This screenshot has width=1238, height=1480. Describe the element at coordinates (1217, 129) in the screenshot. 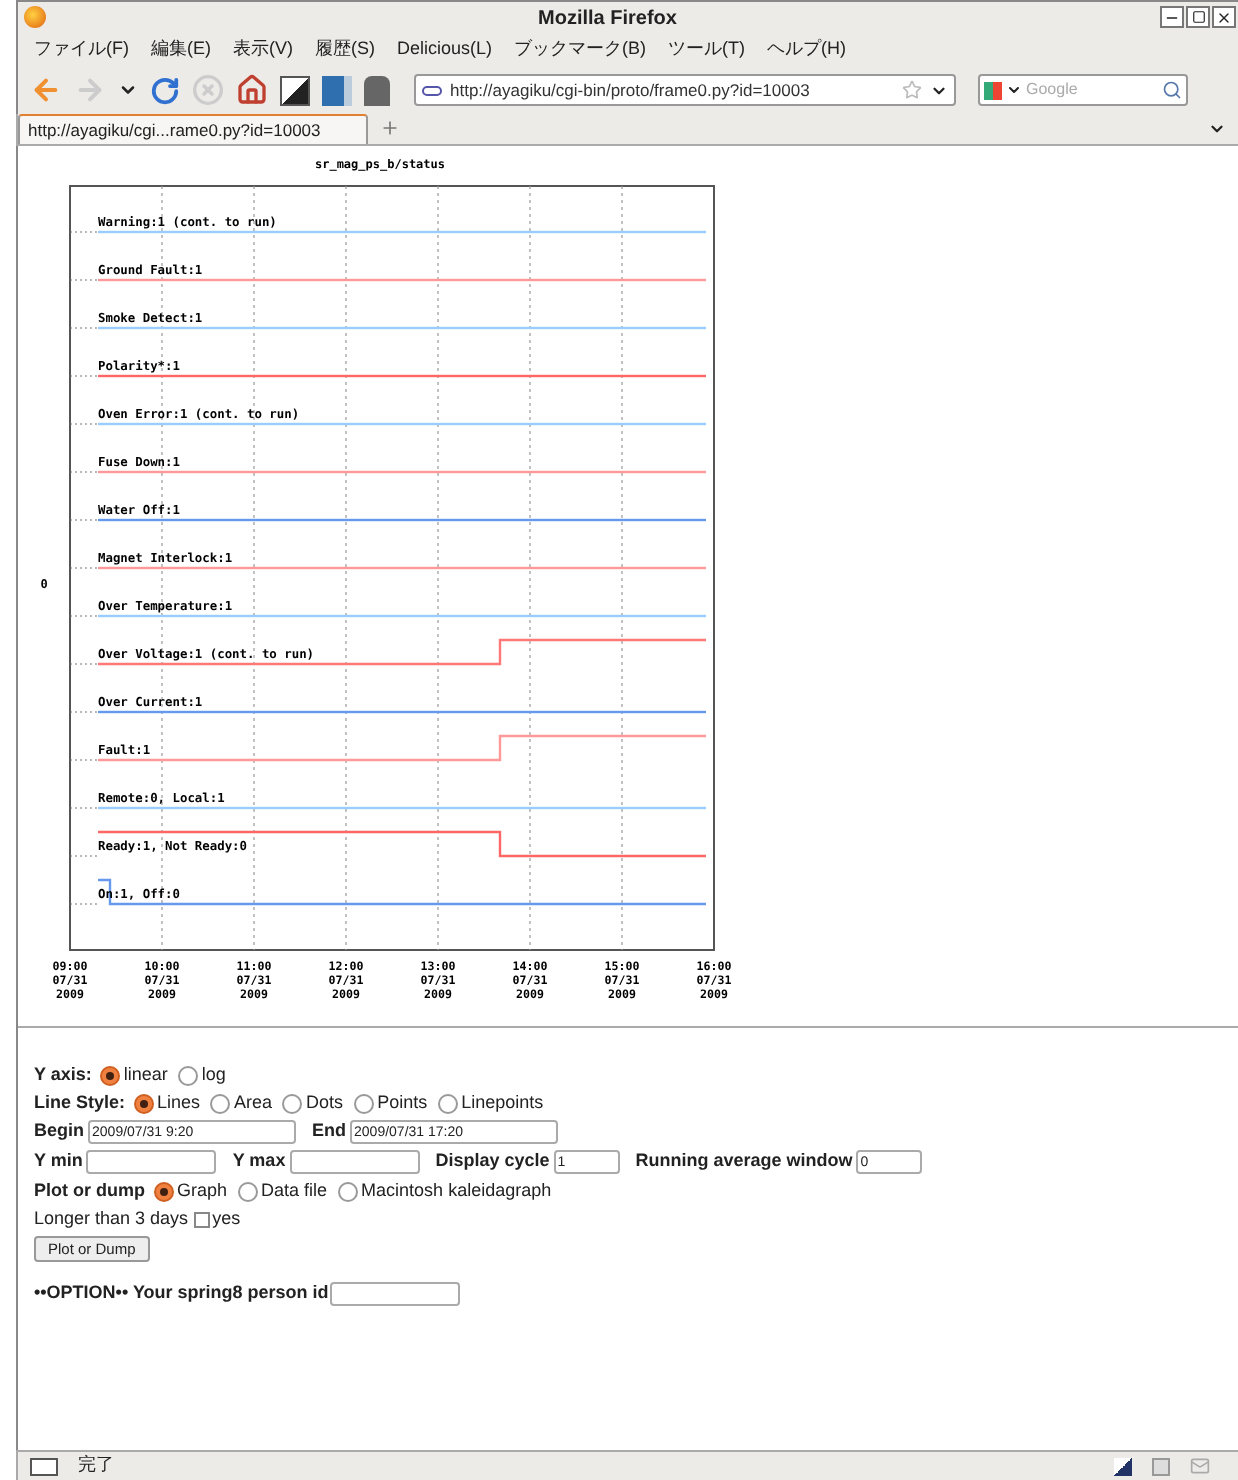

I see `tab-list-icon` at that location.